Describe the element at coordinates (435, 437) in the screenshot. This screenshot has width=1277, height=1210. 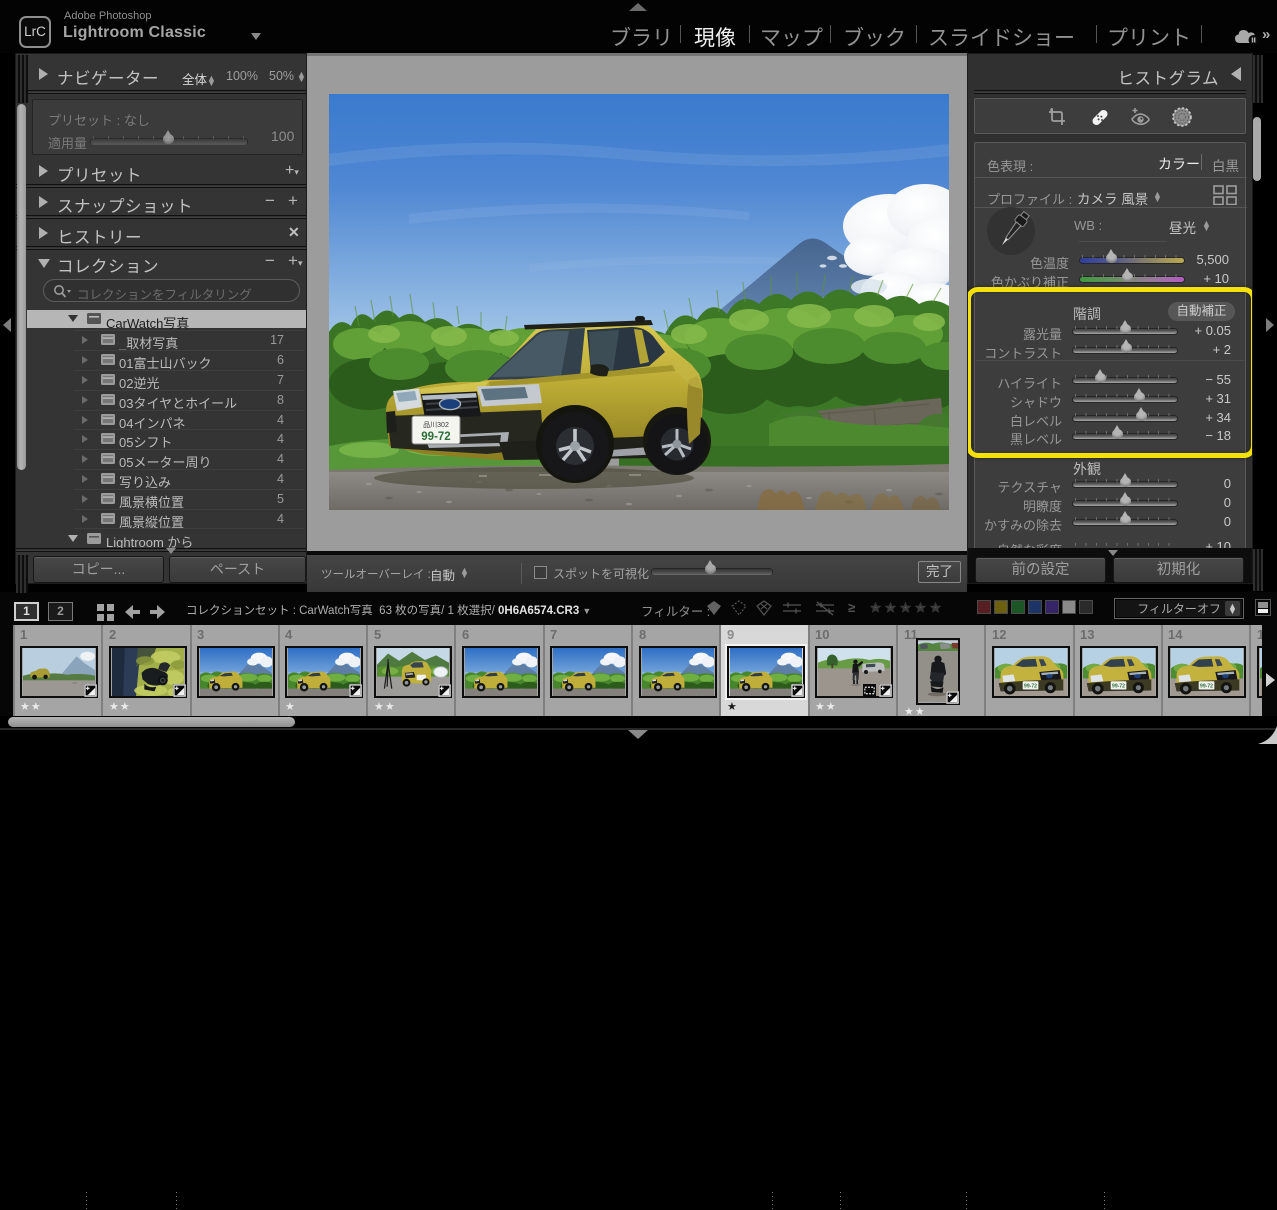
I see `svg-text: 99-72` at that location.